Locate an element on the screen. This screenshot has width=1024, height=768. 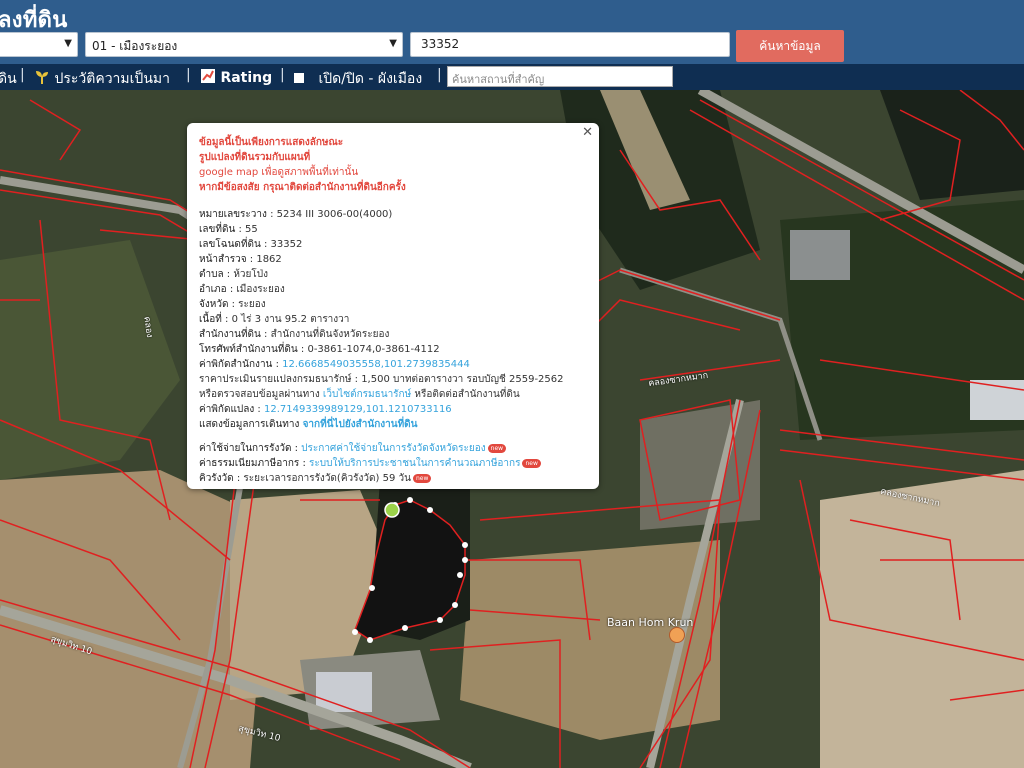
chart-icon is located at coordinates (208, 76).